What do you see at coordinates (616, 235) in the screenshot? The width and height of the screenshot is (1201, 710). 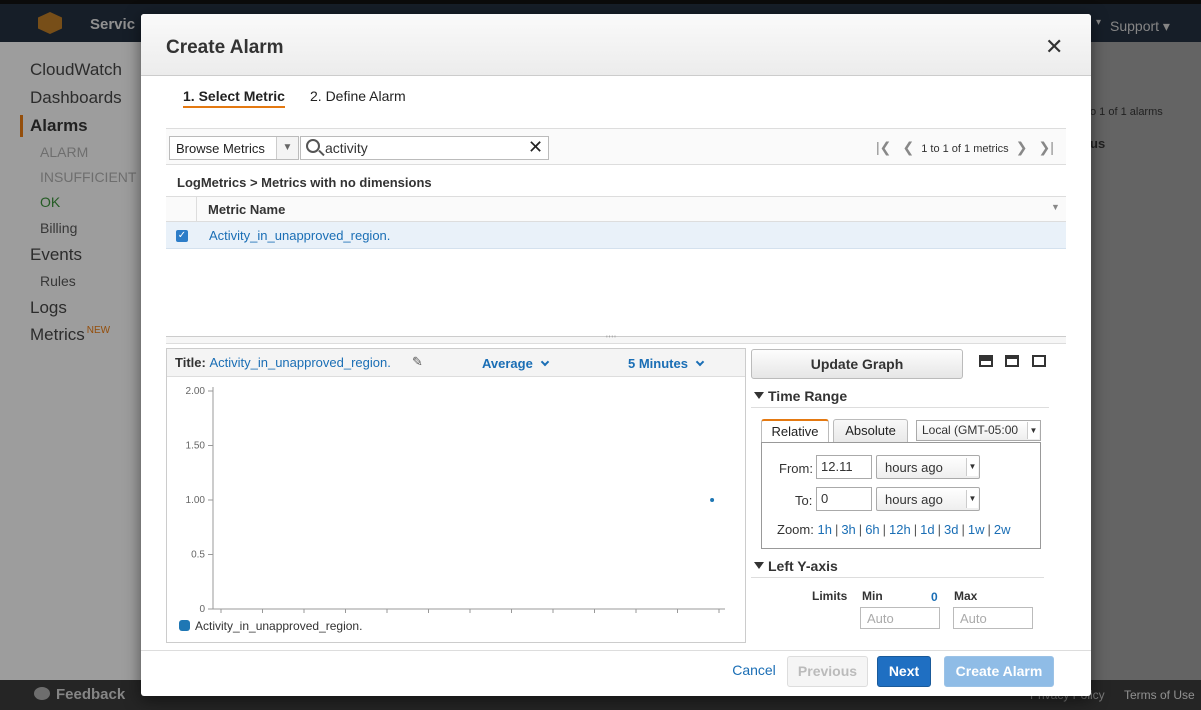 I see `table-row: ✓ Activity_in_unapproved_region.` at bounding box center [616, 235].